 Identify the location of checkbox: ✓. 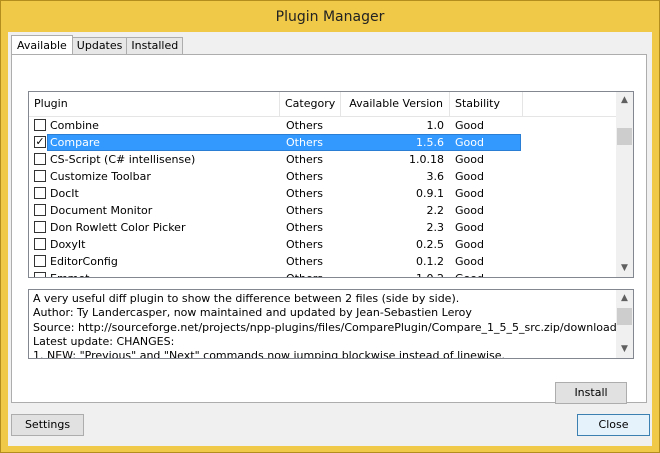
(40, 142).